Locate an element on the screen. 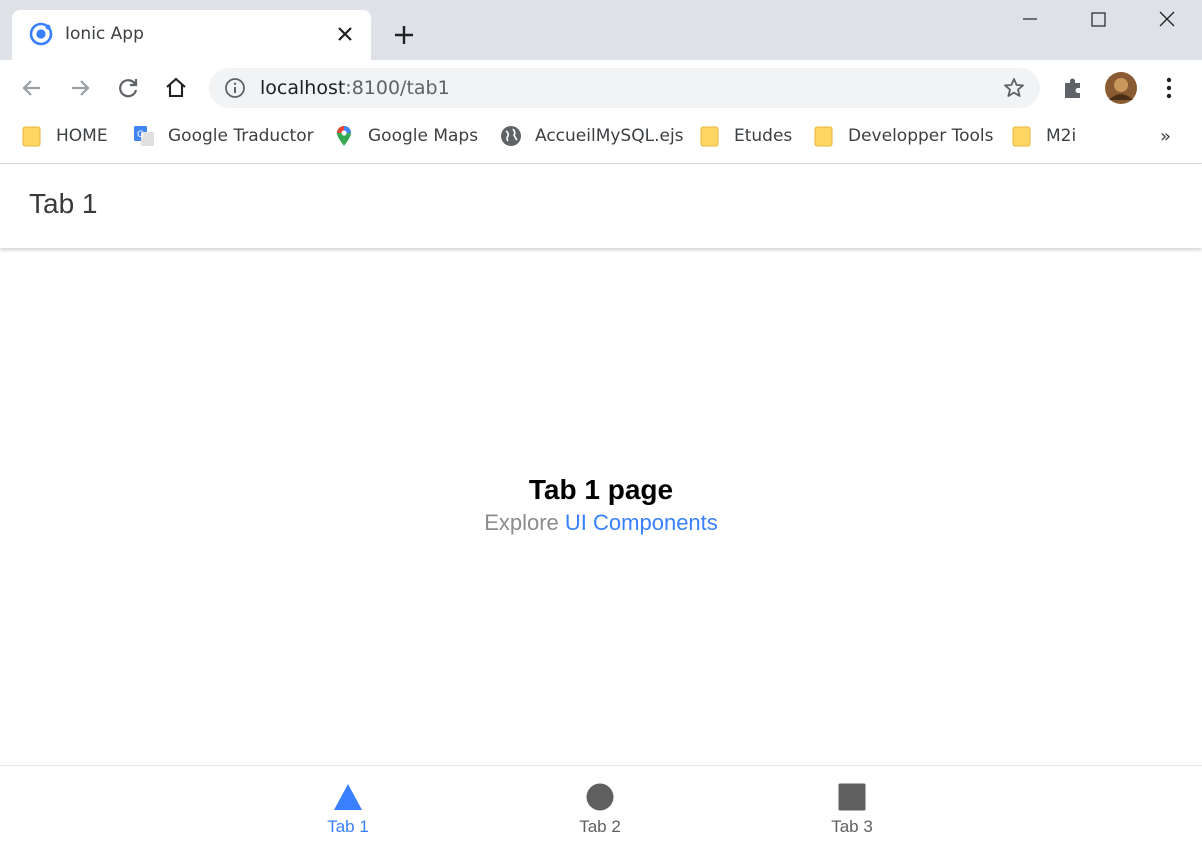 This screenshot has height=849, width=1202. bookmark-etudes: Etudes is located at coordinates (745, 136).